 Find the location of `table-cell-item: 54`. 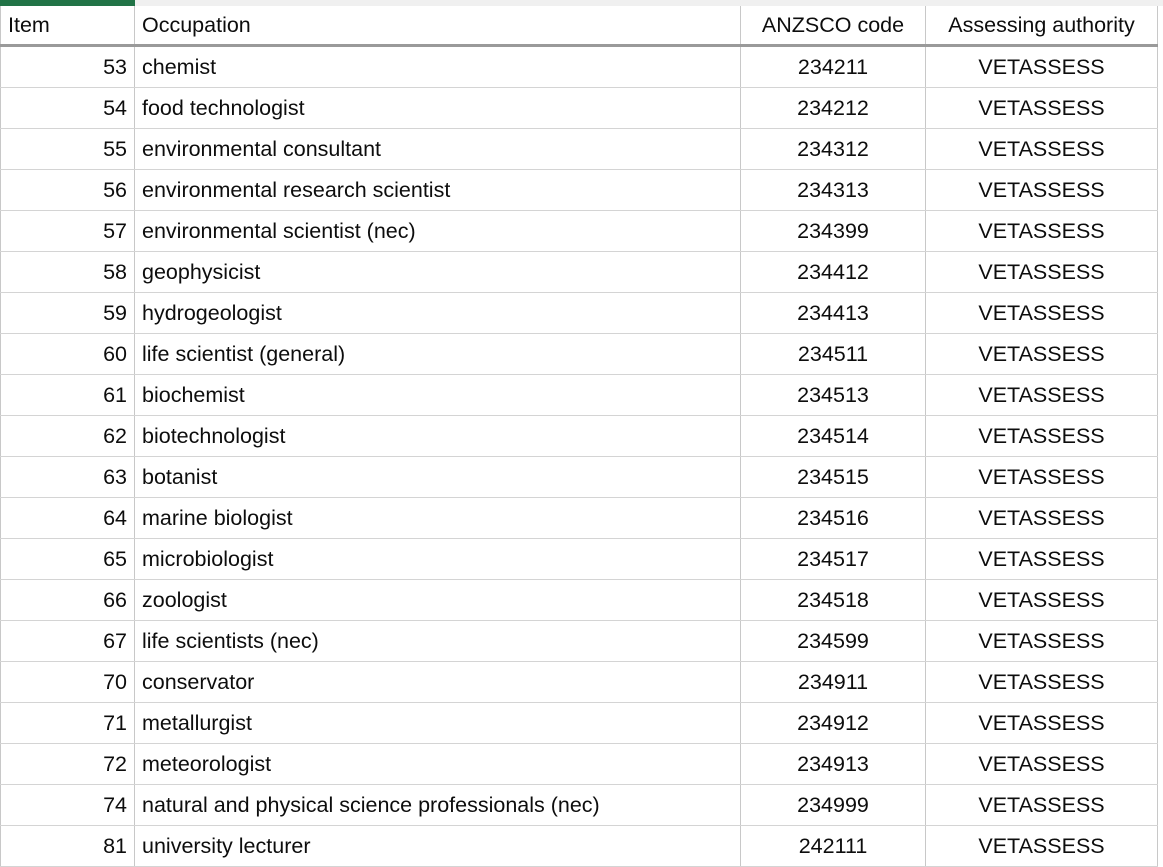

table-cell-item: 54 is located at coordinates (67, 108).